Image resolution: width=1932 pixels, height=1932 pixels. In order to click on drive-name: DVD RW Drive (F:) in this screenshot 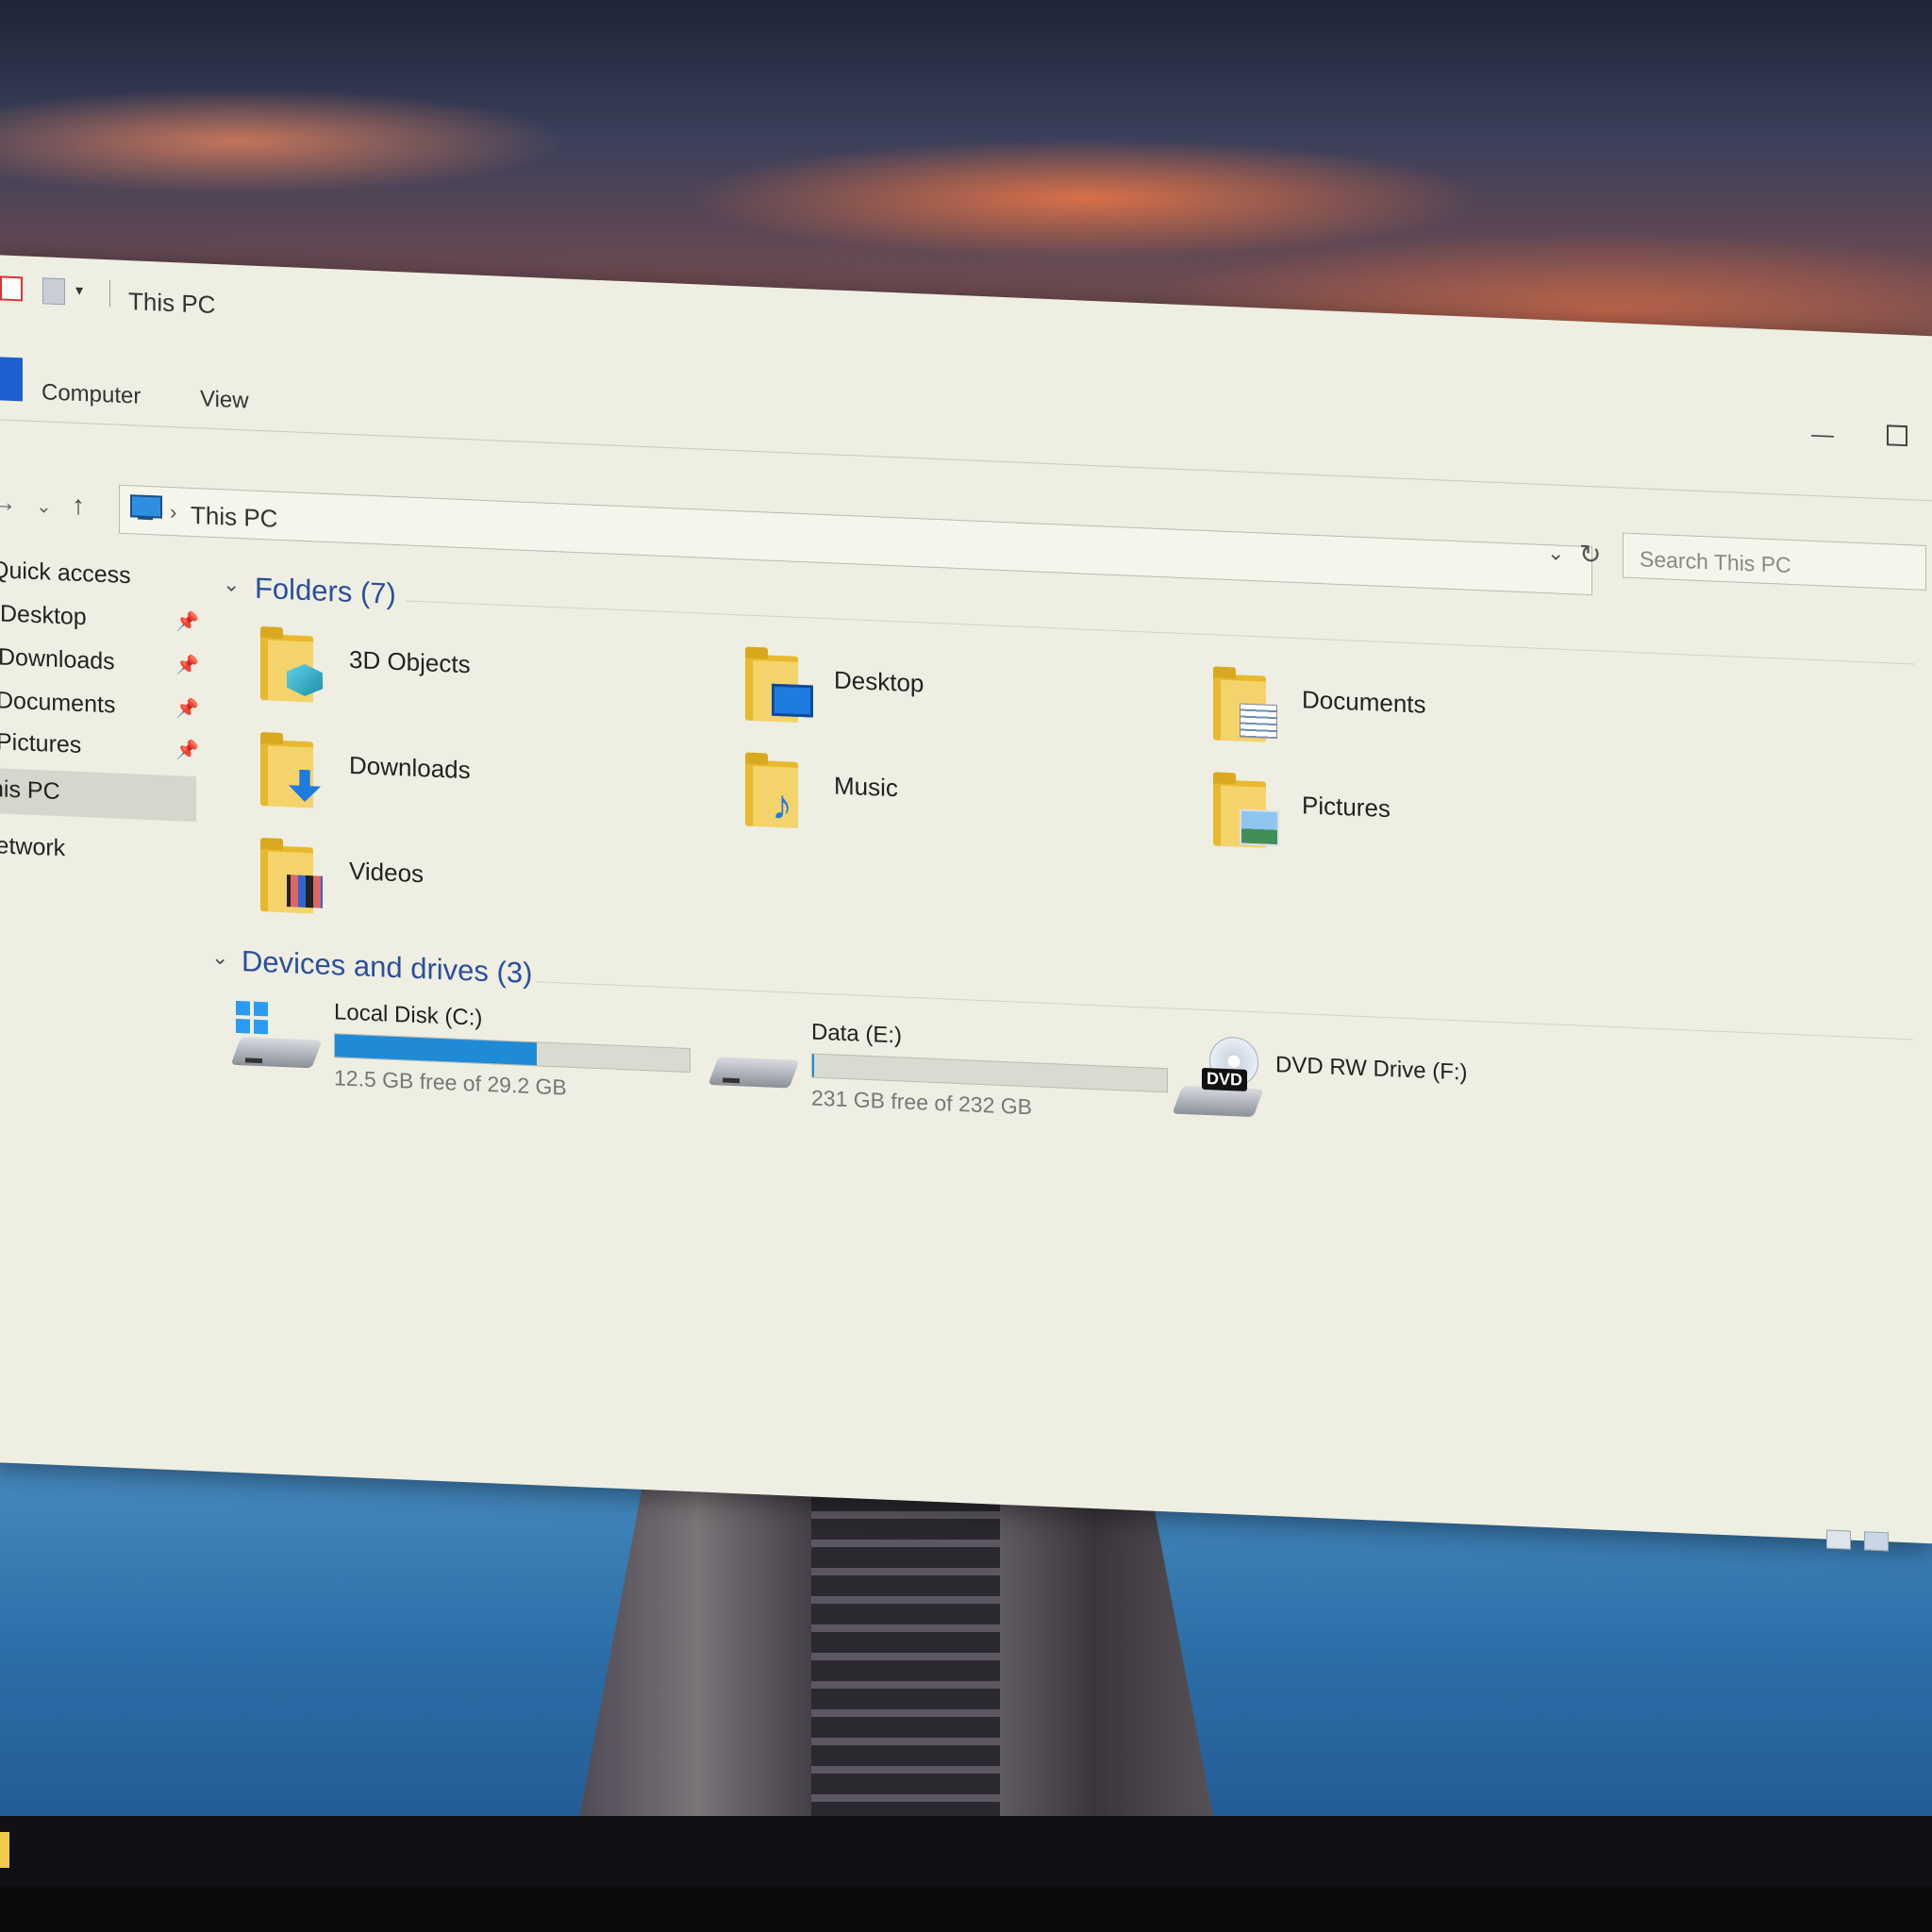, I will do `click(1371, 1069)`.